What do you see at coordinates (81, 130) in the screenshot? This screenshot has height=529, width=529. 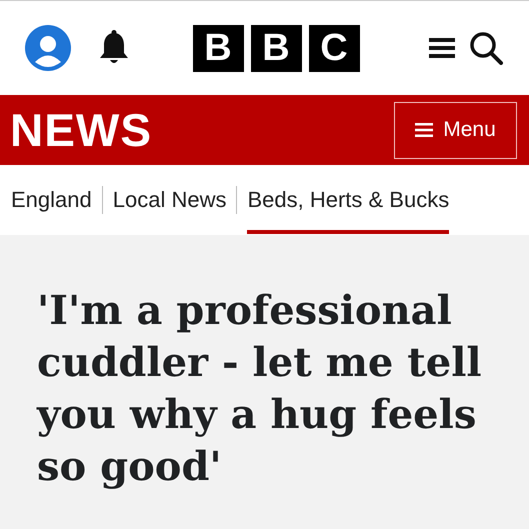 I see `news-title: NEWS` at bounding box center [81, 130].